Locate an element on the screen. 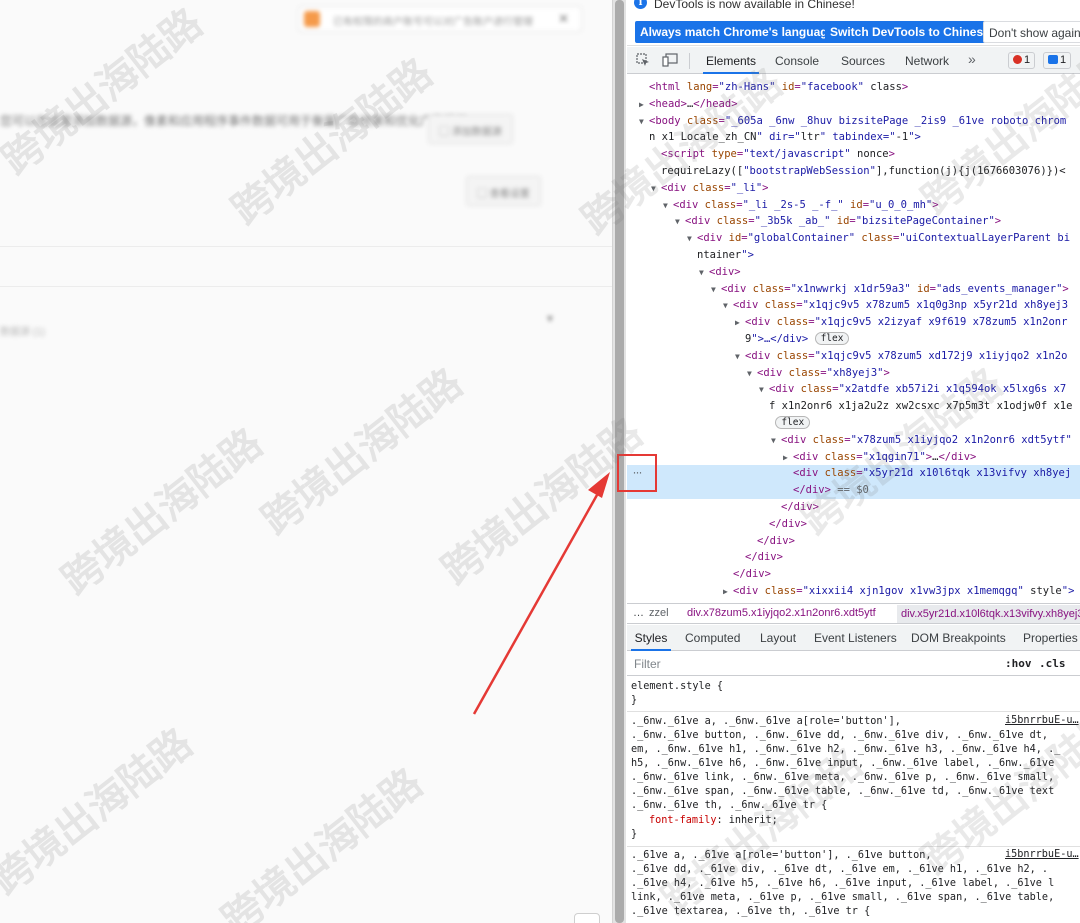 The image size is (1080, 923). device-toolbar-icon is located at coordinates (670, 60).